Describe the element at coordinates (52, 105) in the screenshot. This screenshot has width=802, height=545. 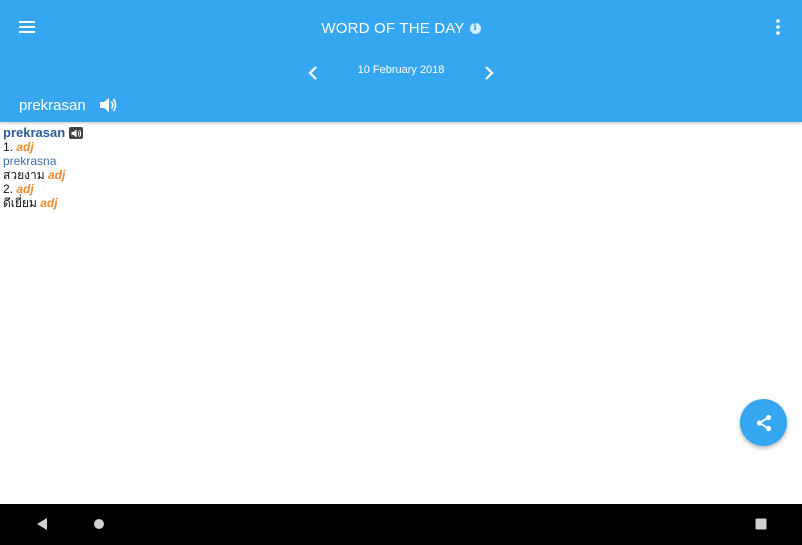
I see `word-of-the-day: prekrasan` at that location.